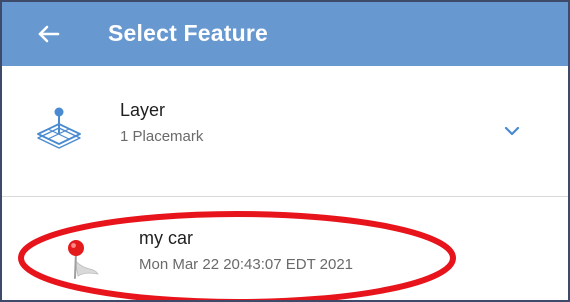  Describe the element at coordinates (188, 33) in the screenshot. I see `page-title: Select Feature` at that location.